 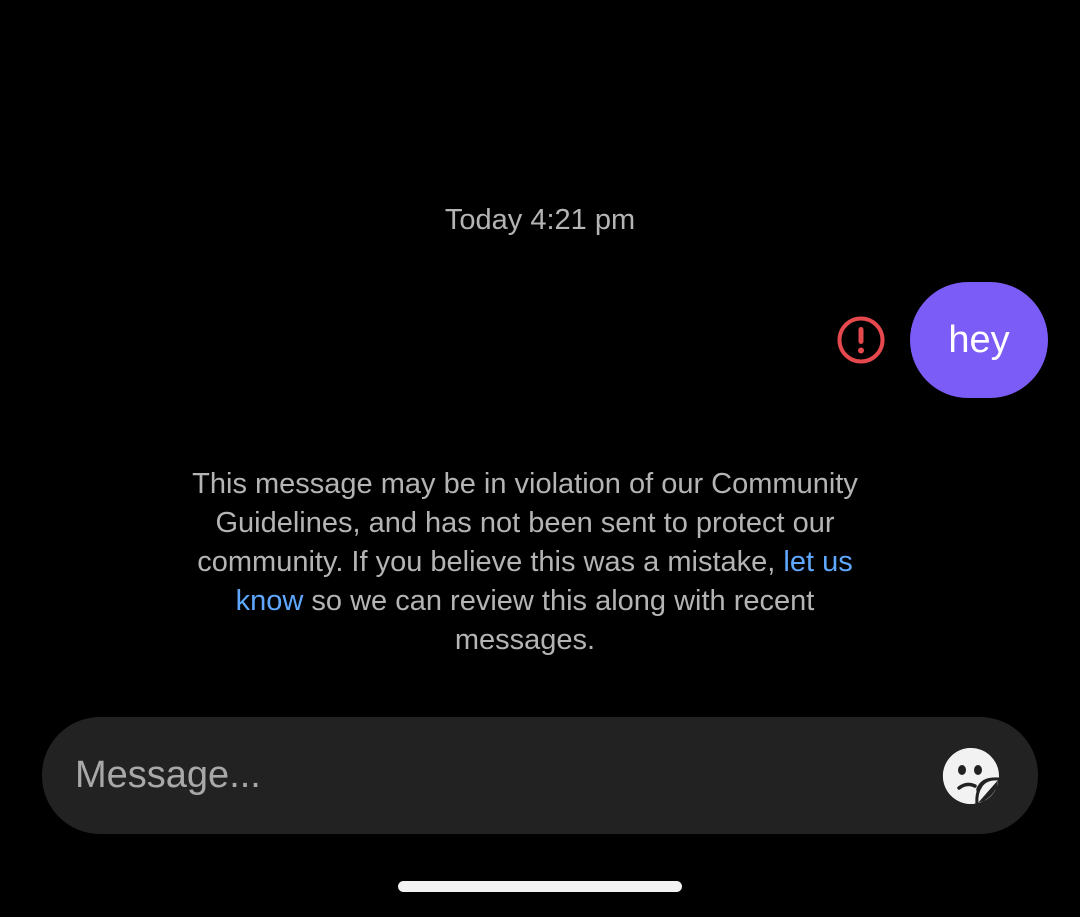 I want to click on outgoing-message-row: hey, so click(x=942, y=340).